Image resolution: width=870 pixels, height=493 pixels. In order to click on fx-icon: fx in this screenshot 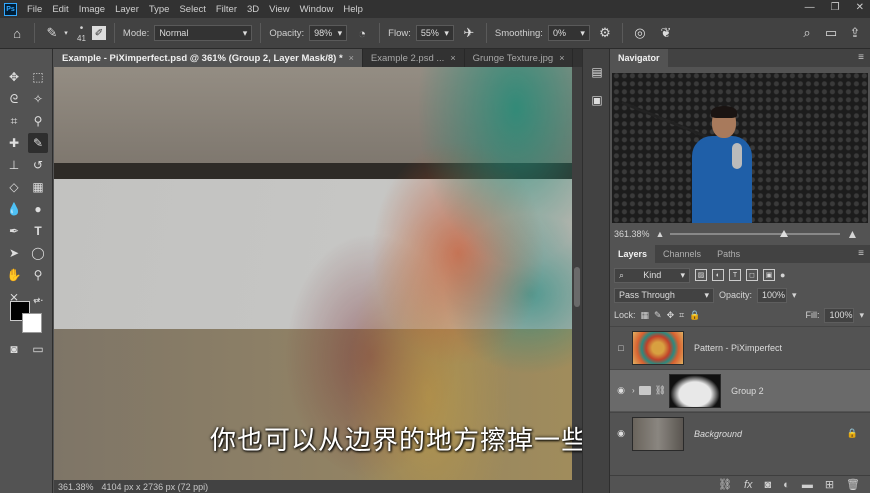, I will do `click(748, 485)`.